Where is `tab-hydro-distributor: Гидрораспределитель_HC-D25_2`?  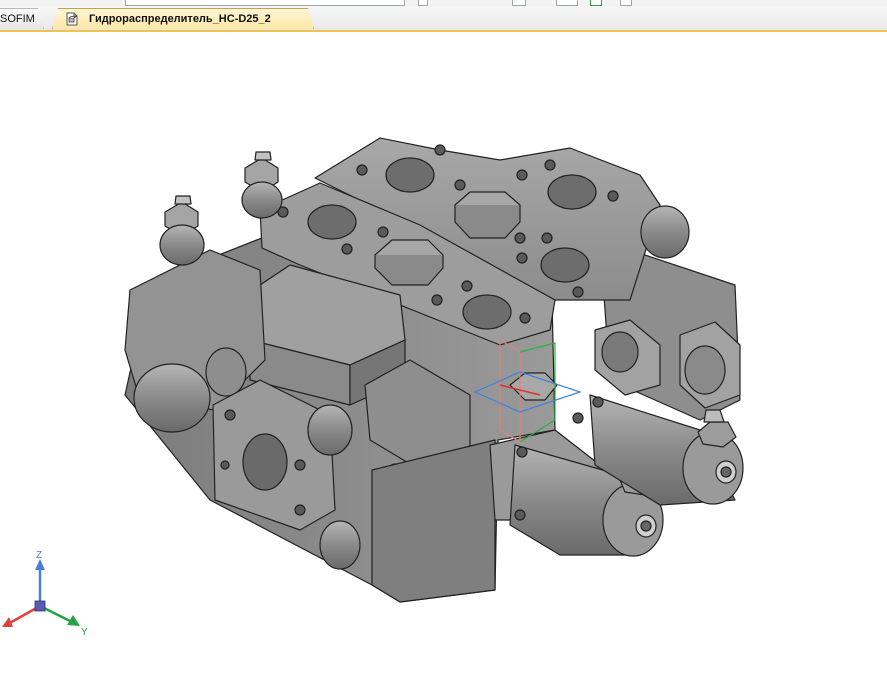
tab-hydro-distributor: Гидрораспределитель_HC-D25_2 is located at coordinates (183, 18).